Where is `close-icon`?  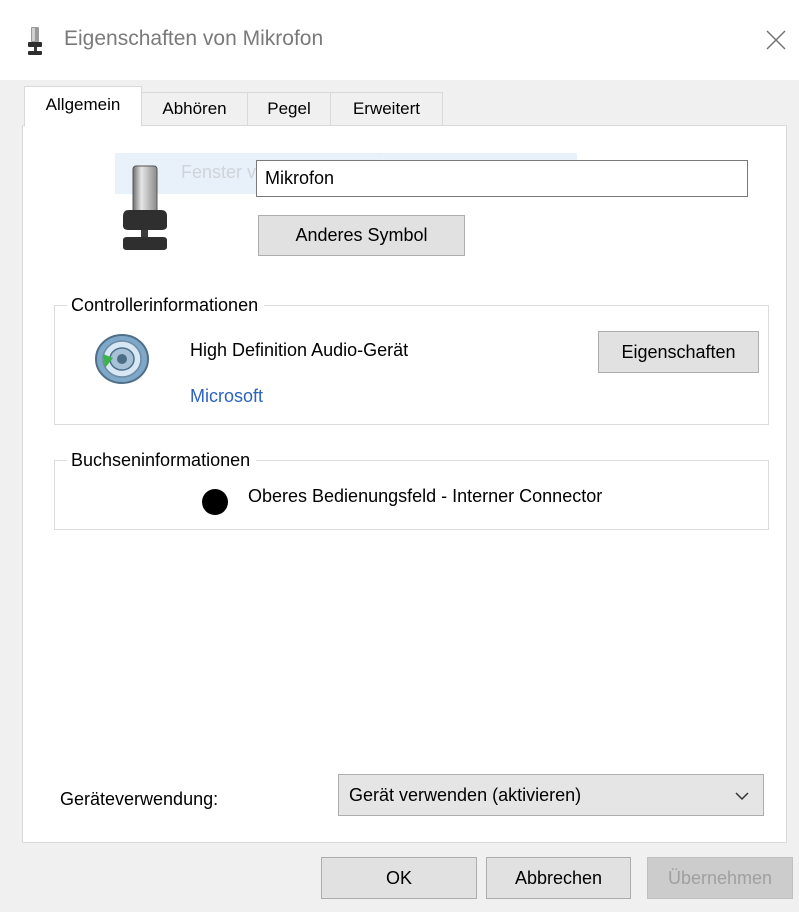 close-icon is located at coordinates (776, 40).